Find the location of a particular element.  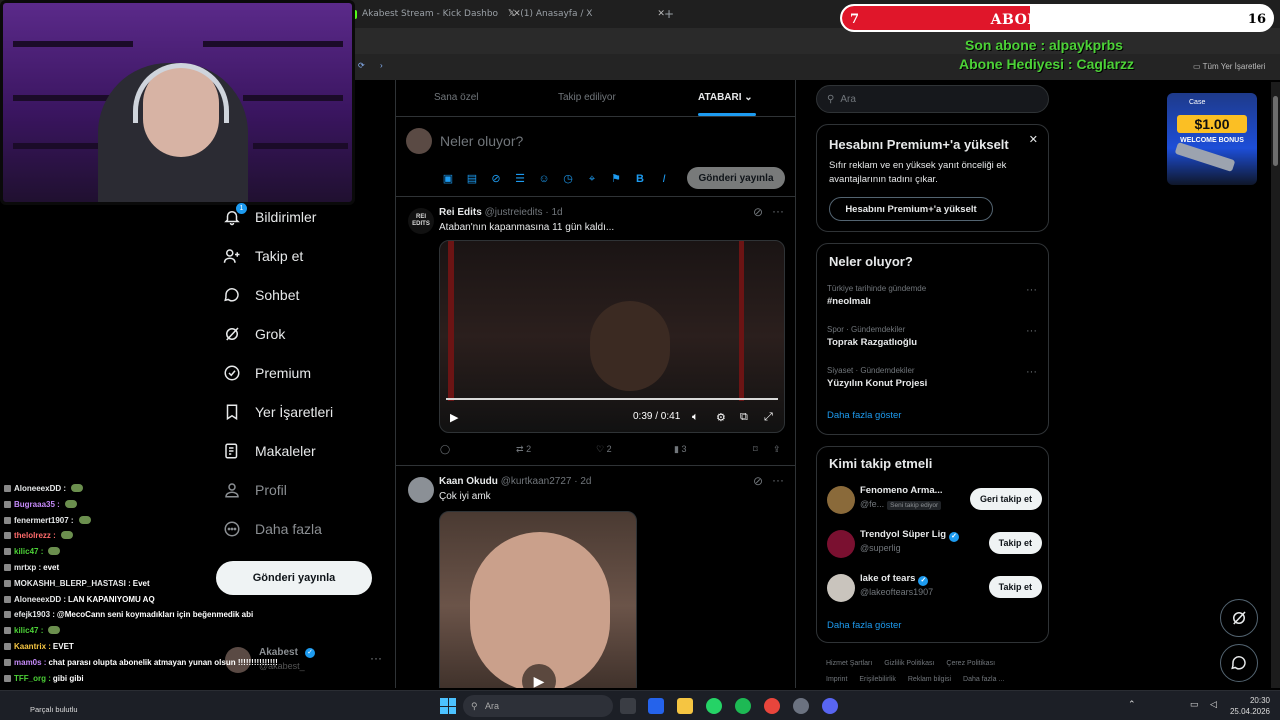

chevron-up-icon: ⌃ is located at coordinates (1132, 704).